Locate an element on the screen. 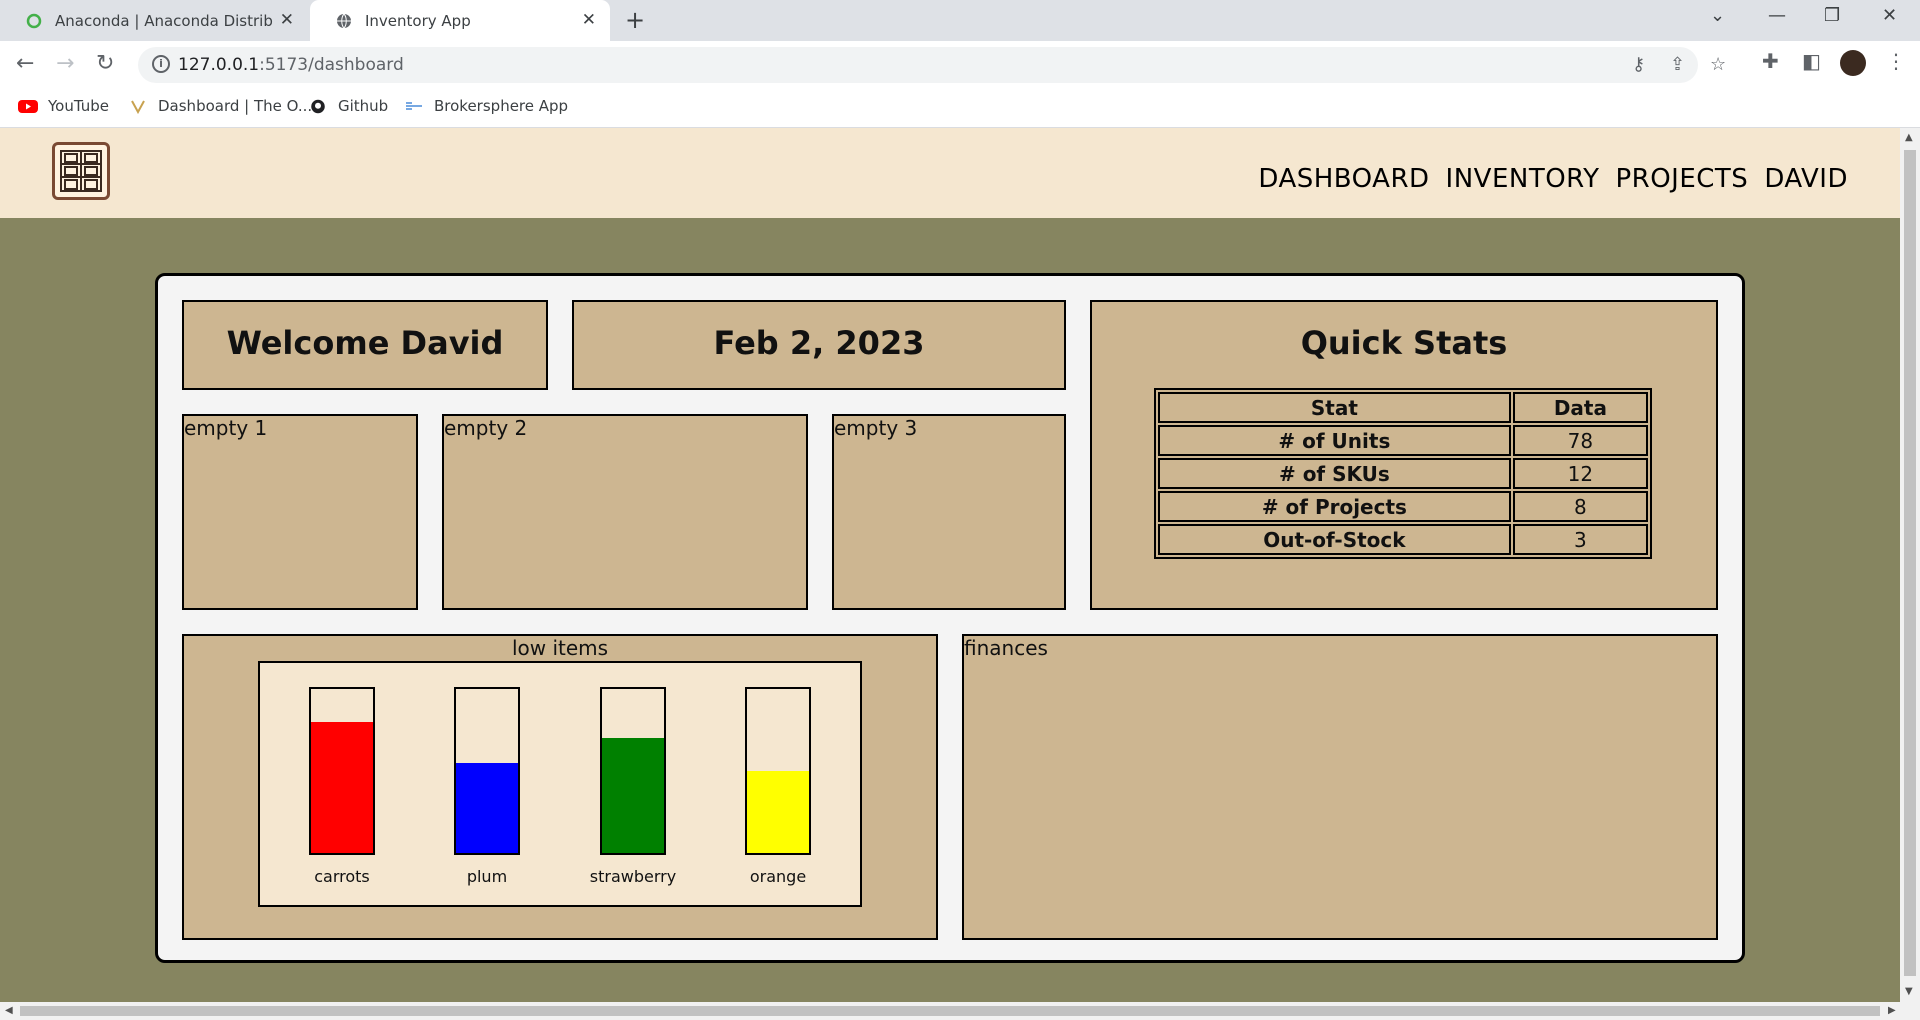 The height and width of the screenshot is (1020, 1920). scroll-left-icon: ◀ is located at coordinates (9, 1010).